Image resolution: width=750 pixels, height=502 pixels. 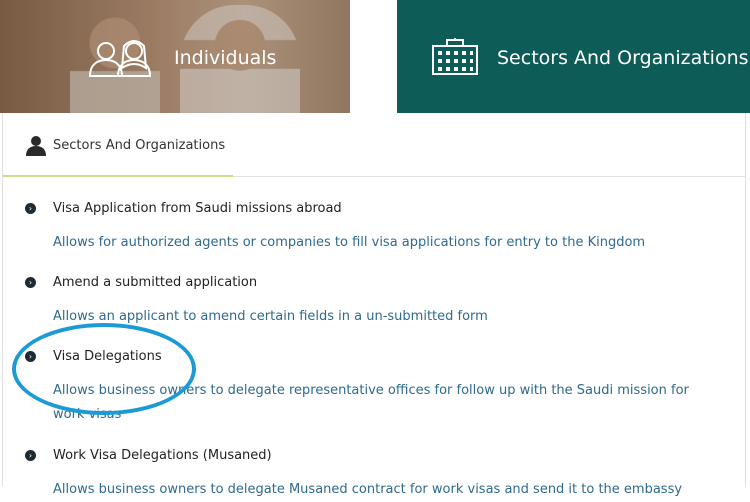 I want to click on active-subtab-underline, so click(x=118, y=176).